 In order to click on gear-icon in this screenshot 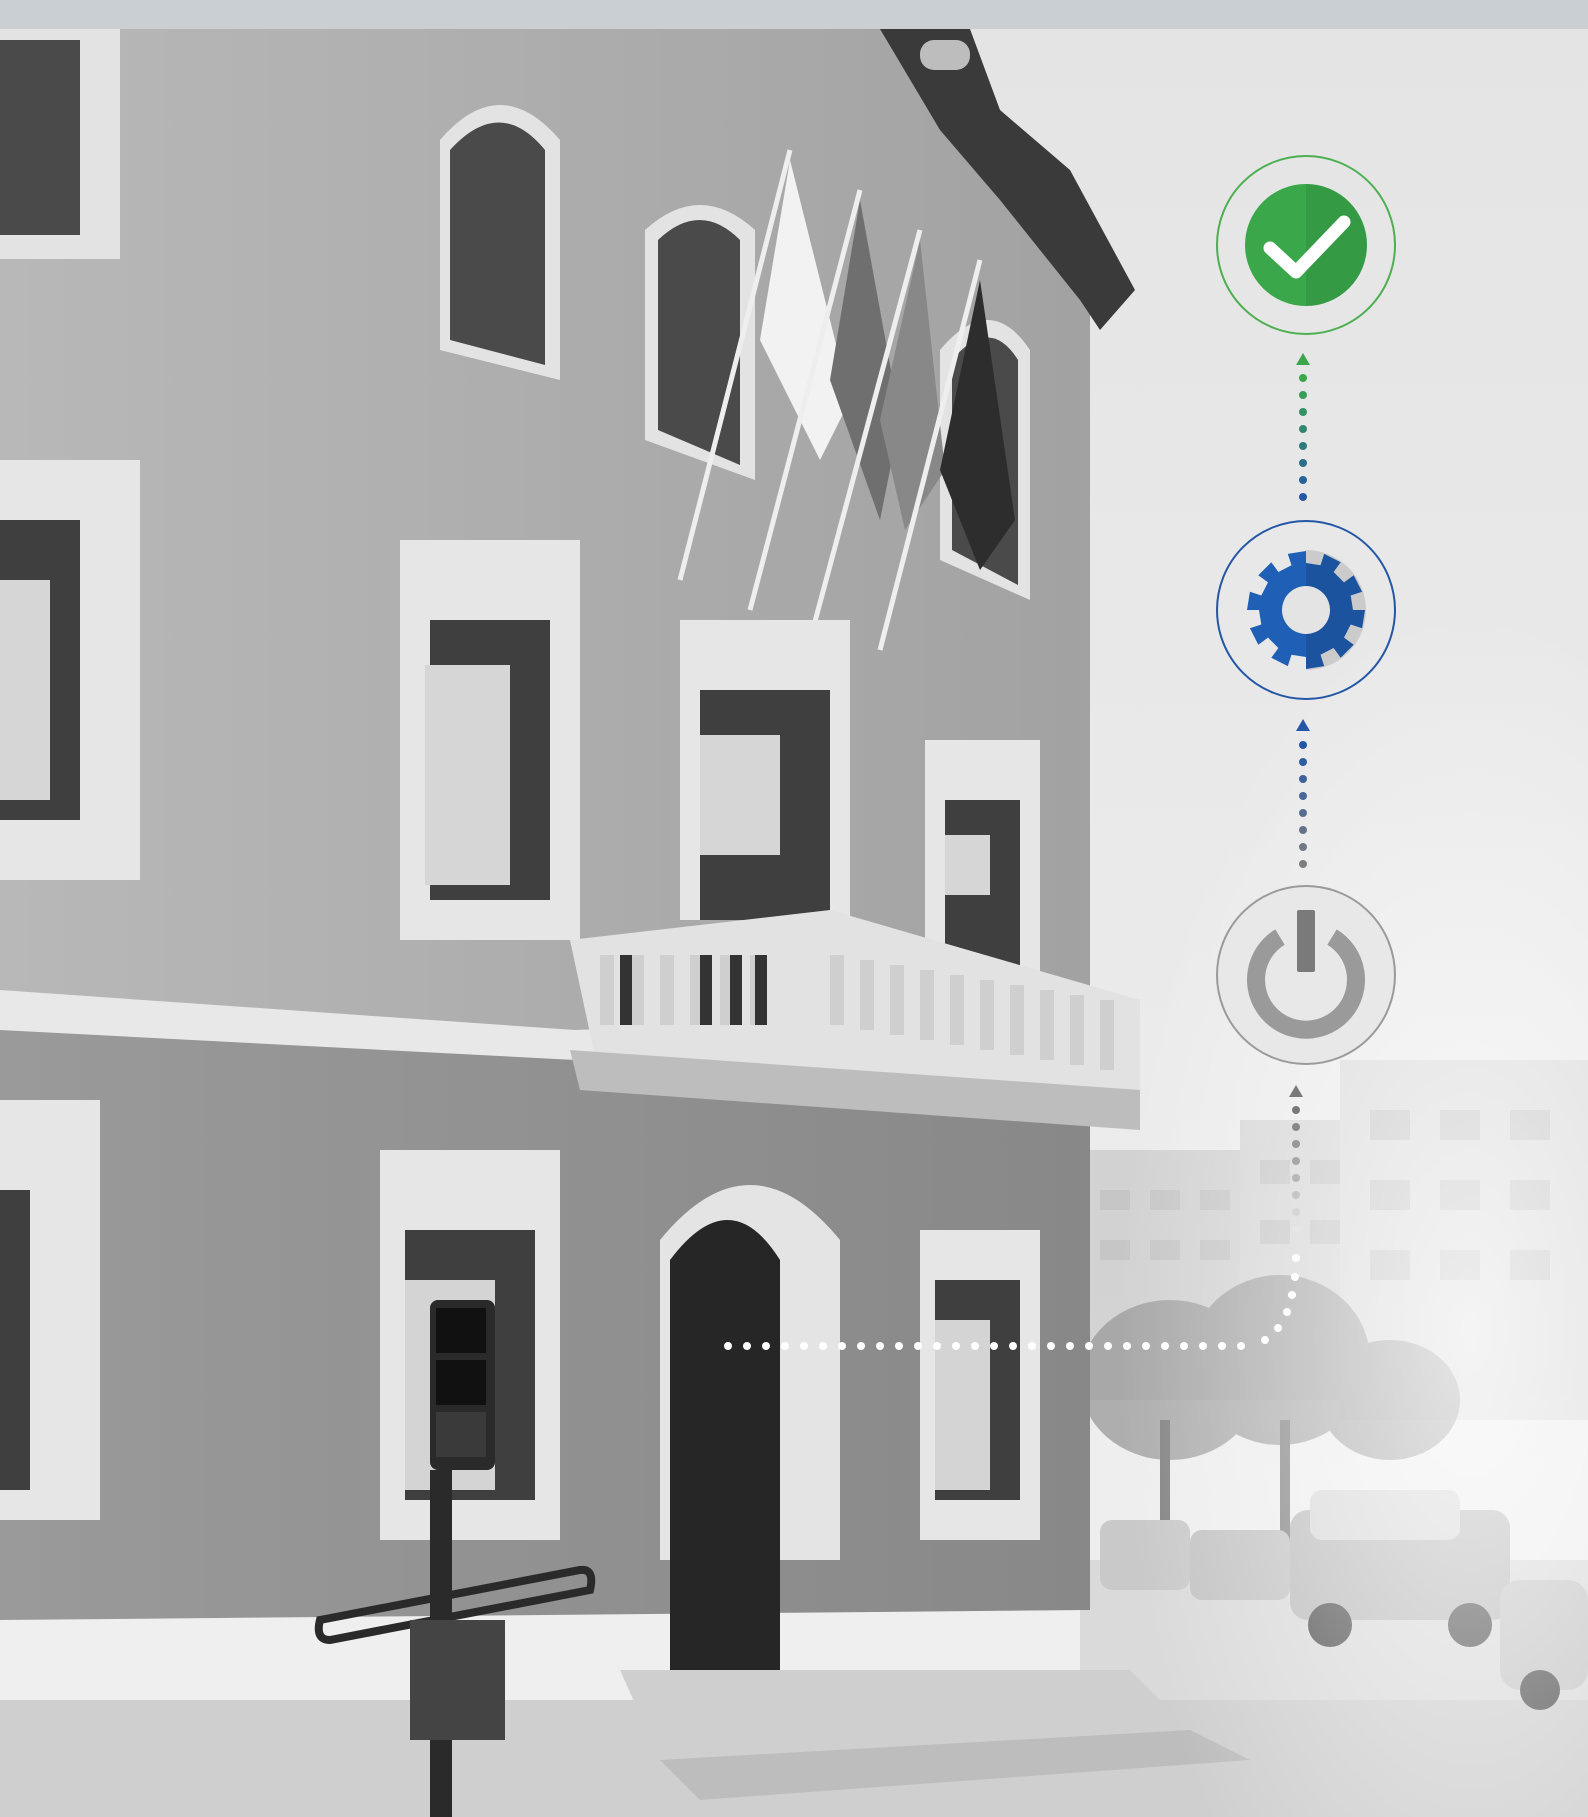, I will do `click(1306, 610)`.